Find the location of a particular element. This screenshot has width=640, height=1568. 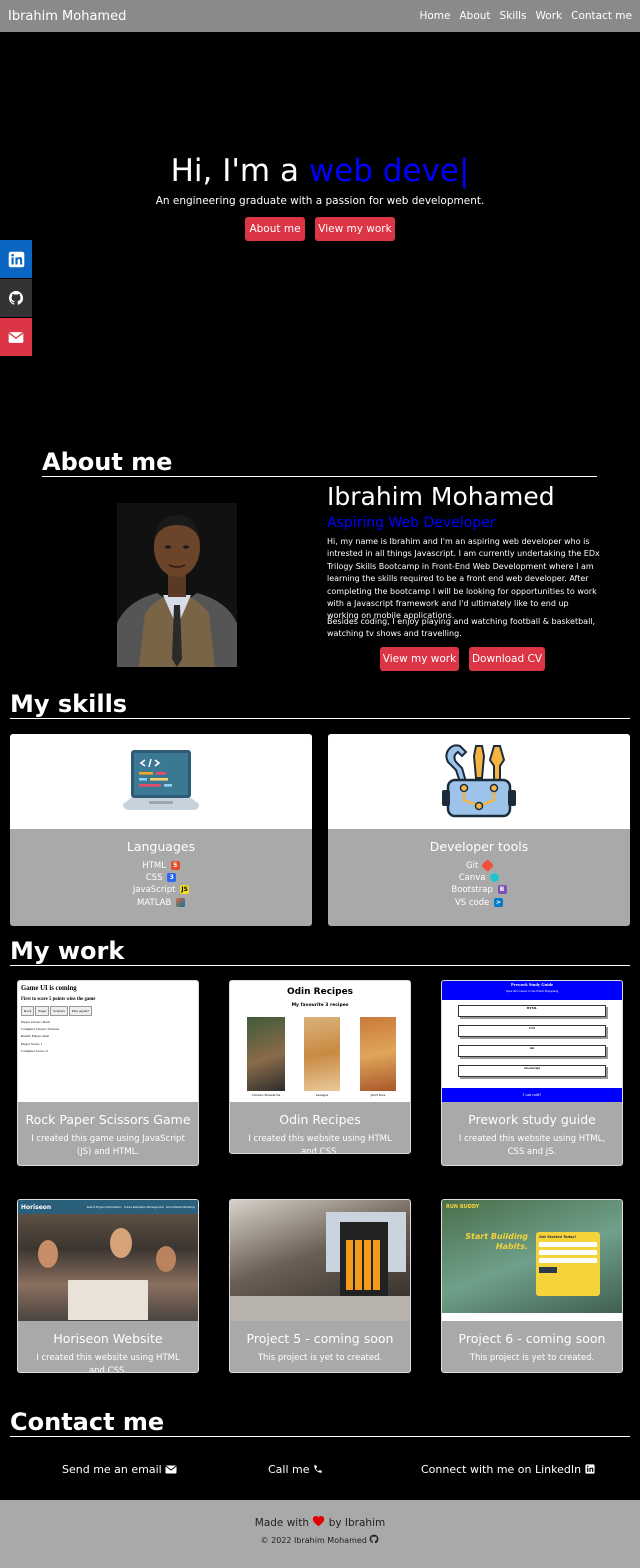

skill-title-languages: Languages is located at coordinates (161, 846).